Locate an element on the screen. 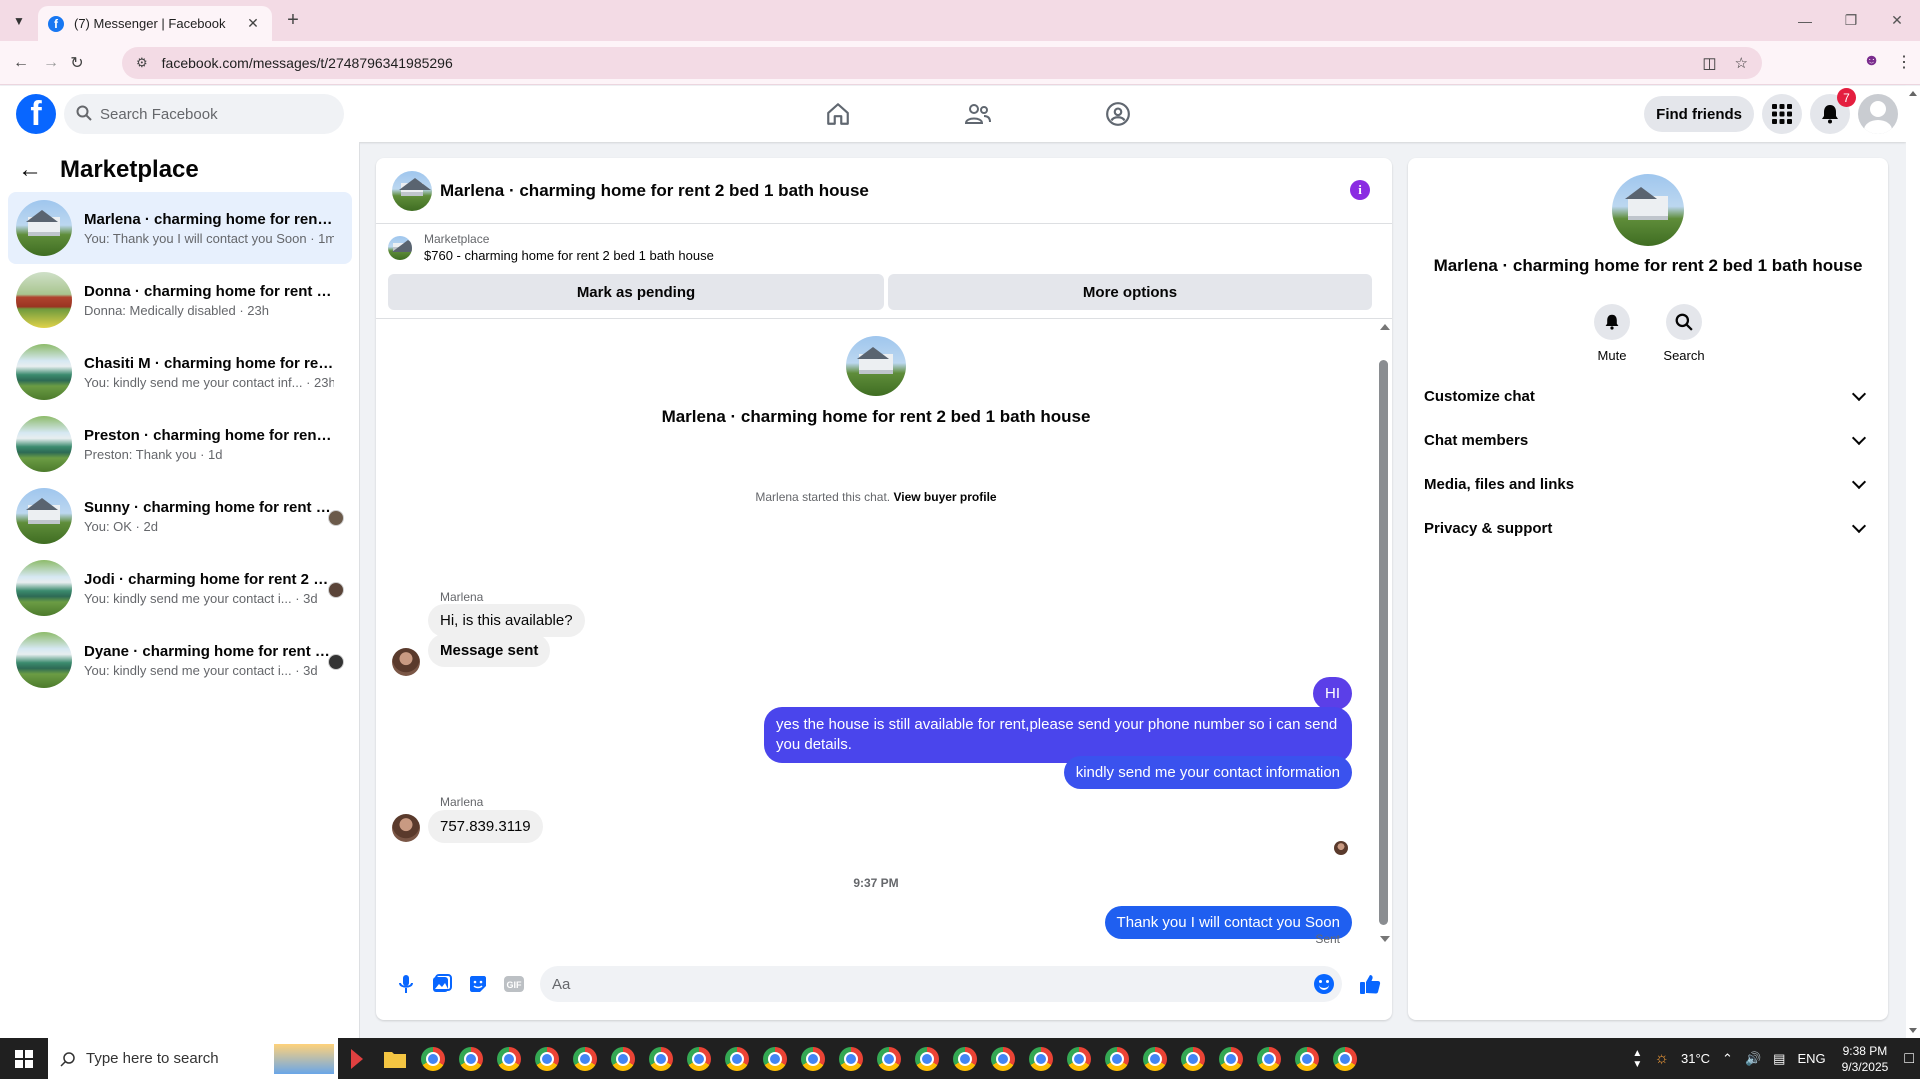 Image resolution: width=1920 pixels, height=1079 pixels. section-chat-members: Chat members is located at coordinates (1648, 440).